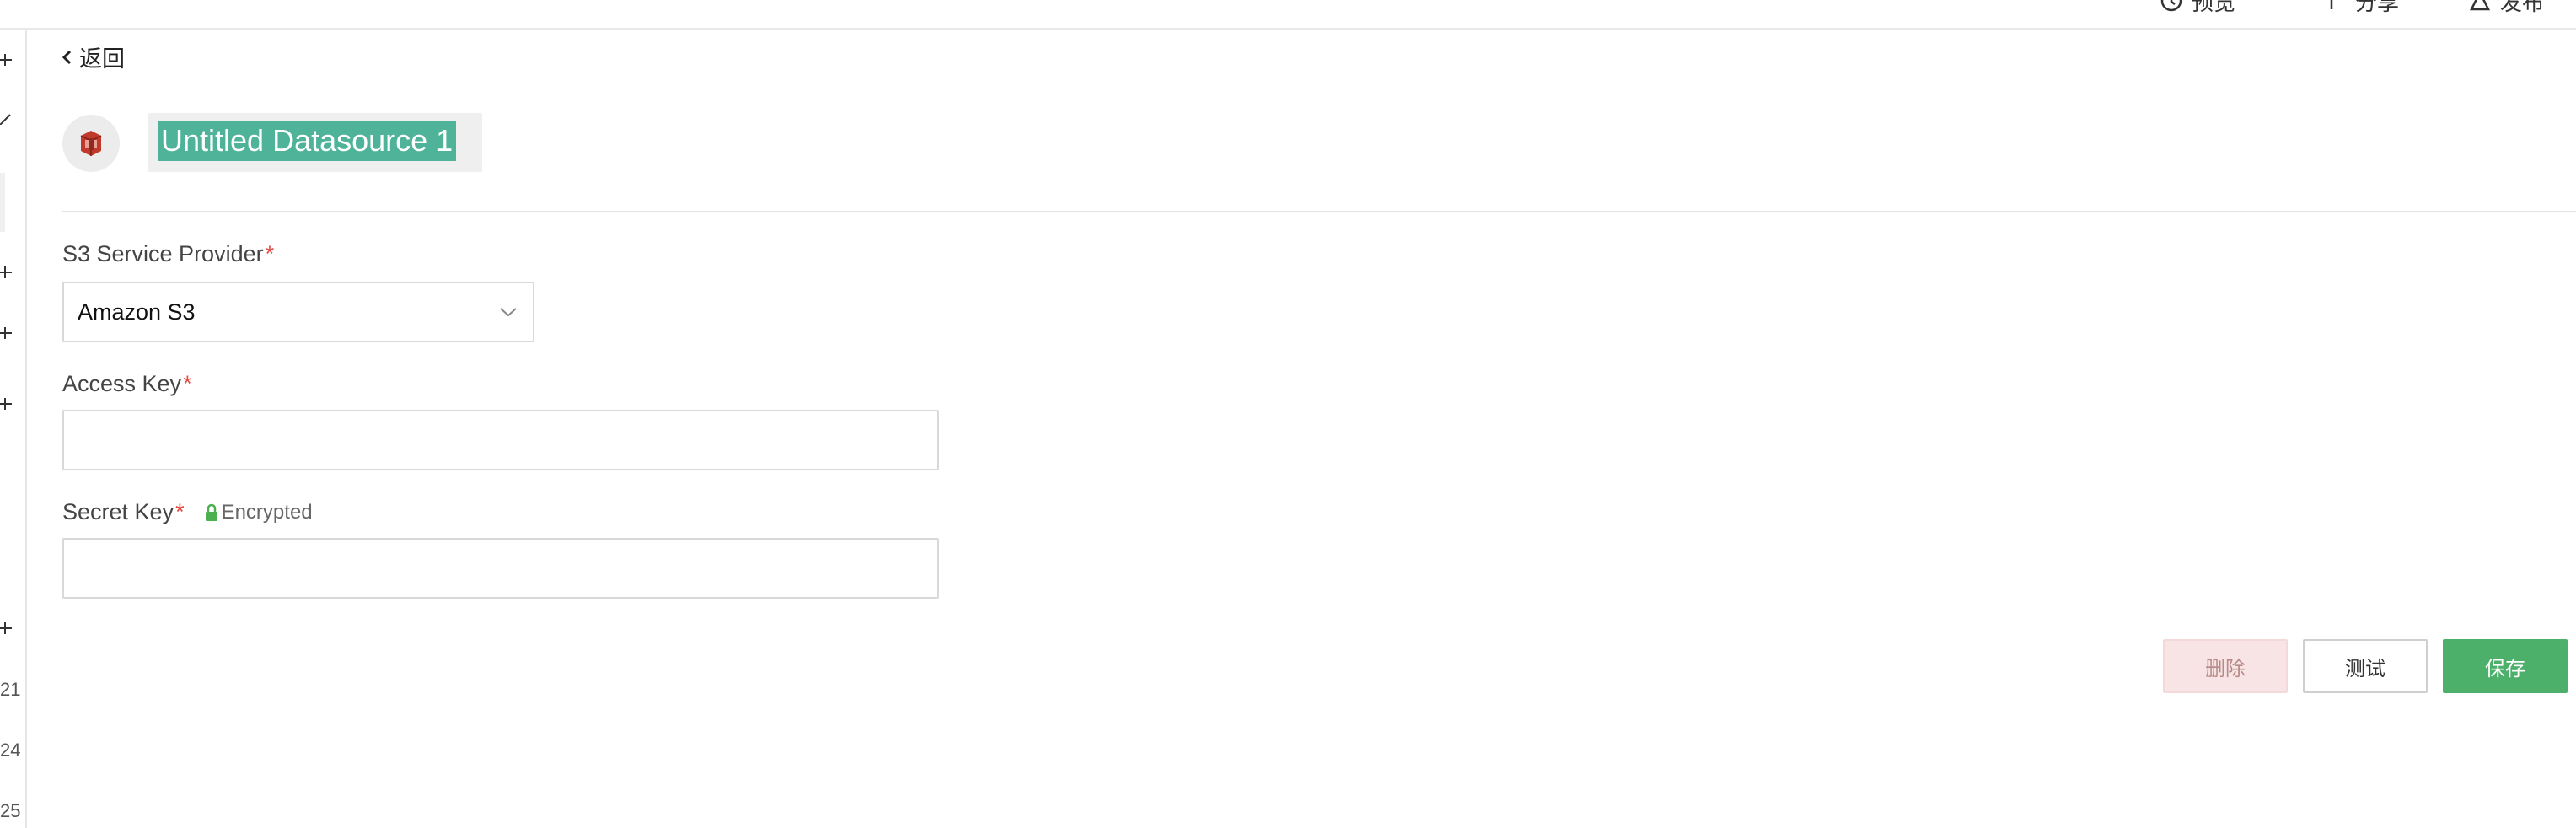  What do you see at coordinates (13, 429) in the screenshot?
I see `sidebar: 21 24 25` at bounding box center [13, 429].